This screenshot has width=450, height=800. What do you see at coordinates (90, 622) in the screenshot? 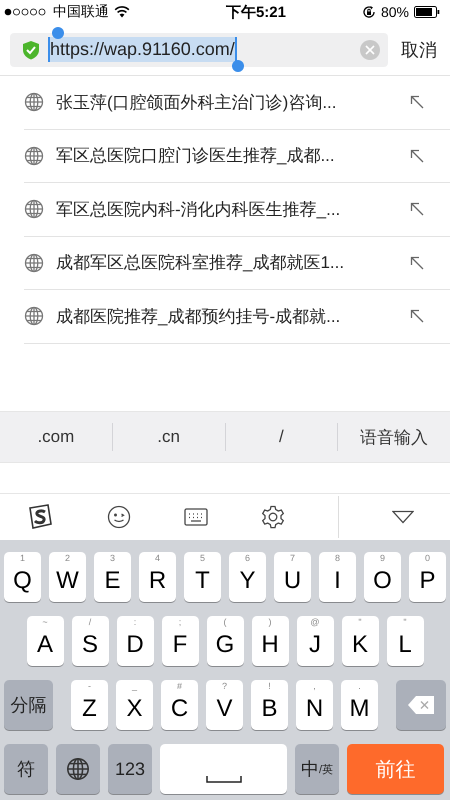
I see `key-hint: /` at bounding box center [90, 622].